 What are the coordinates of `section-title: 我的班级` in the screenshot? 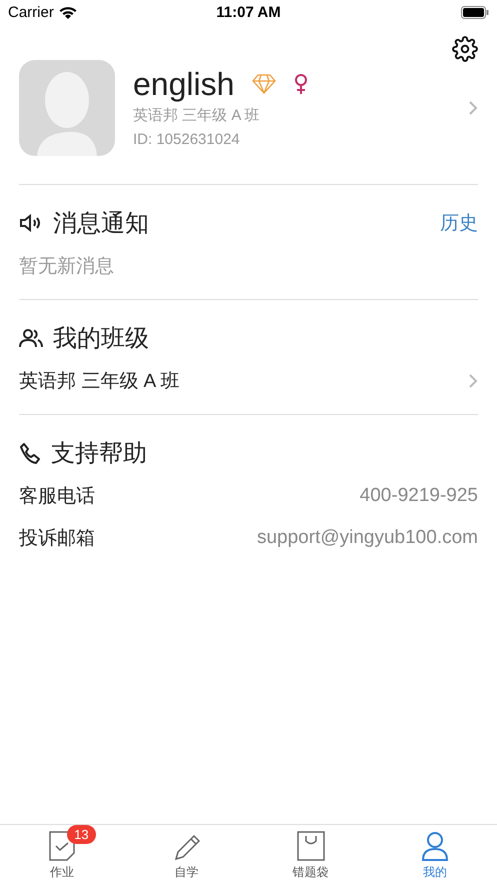 It's located at (101, 339).